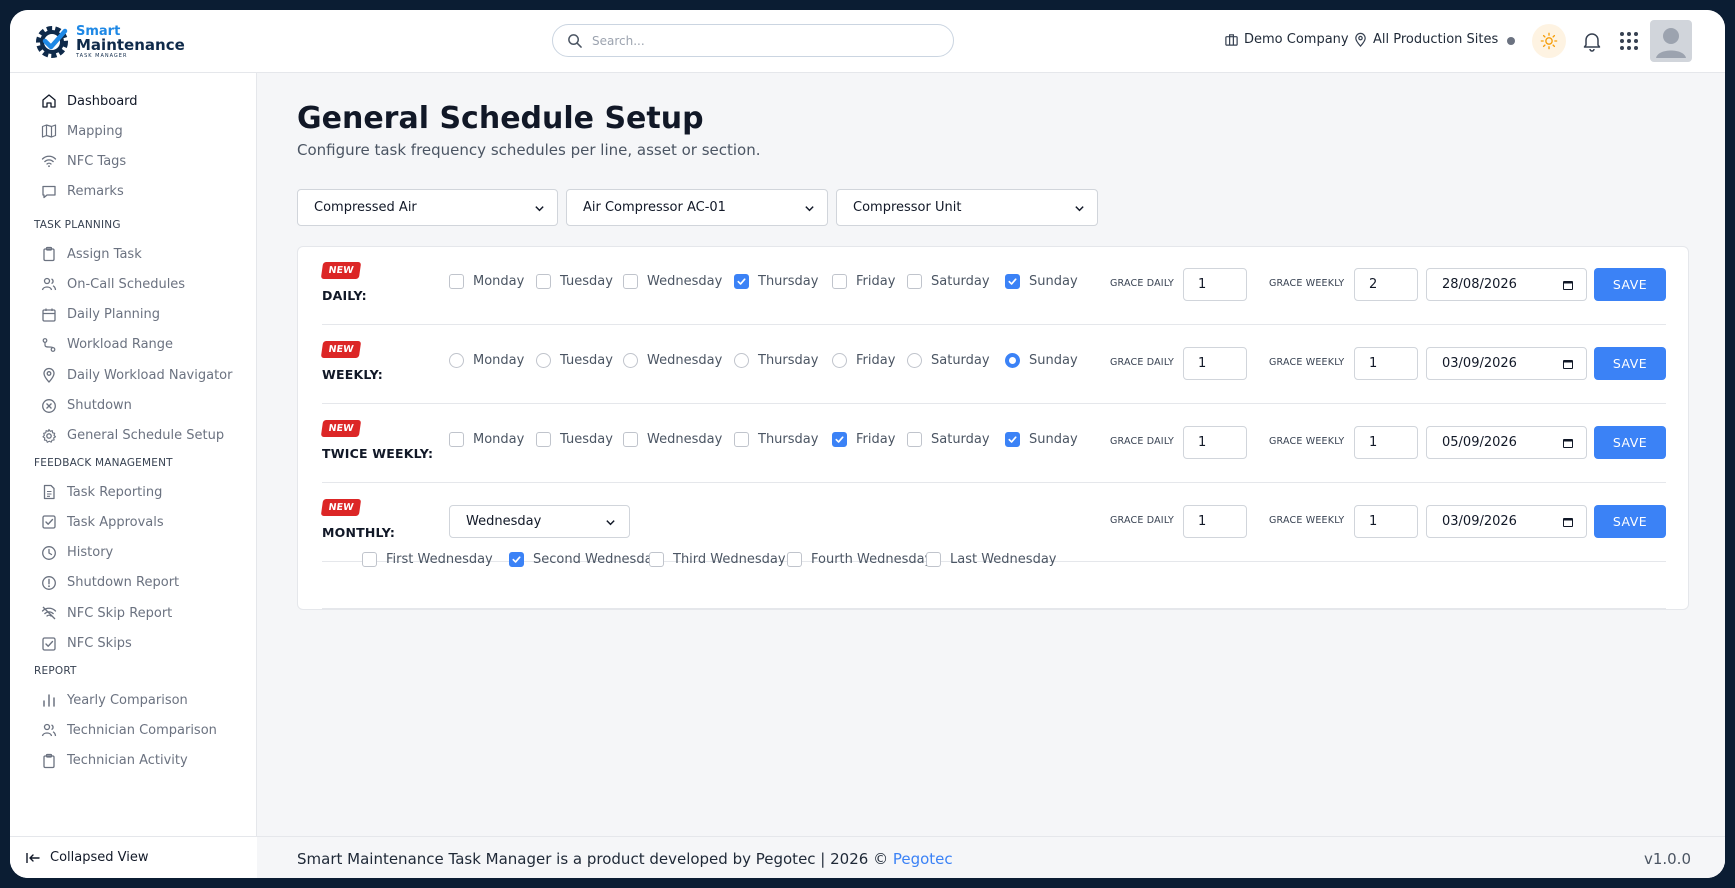 Image resolution: width=1735 pixels, height=888 pixels. I want to click on sidebar-item-nfc-skip-report: NFC Skip Report, so click(106, 613).